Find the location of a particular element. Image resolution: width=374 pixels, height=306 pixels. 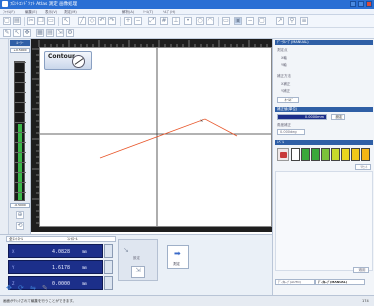

hold-button: ﾎｰﾙﾄﾞ is located at coordinates (288, 100).